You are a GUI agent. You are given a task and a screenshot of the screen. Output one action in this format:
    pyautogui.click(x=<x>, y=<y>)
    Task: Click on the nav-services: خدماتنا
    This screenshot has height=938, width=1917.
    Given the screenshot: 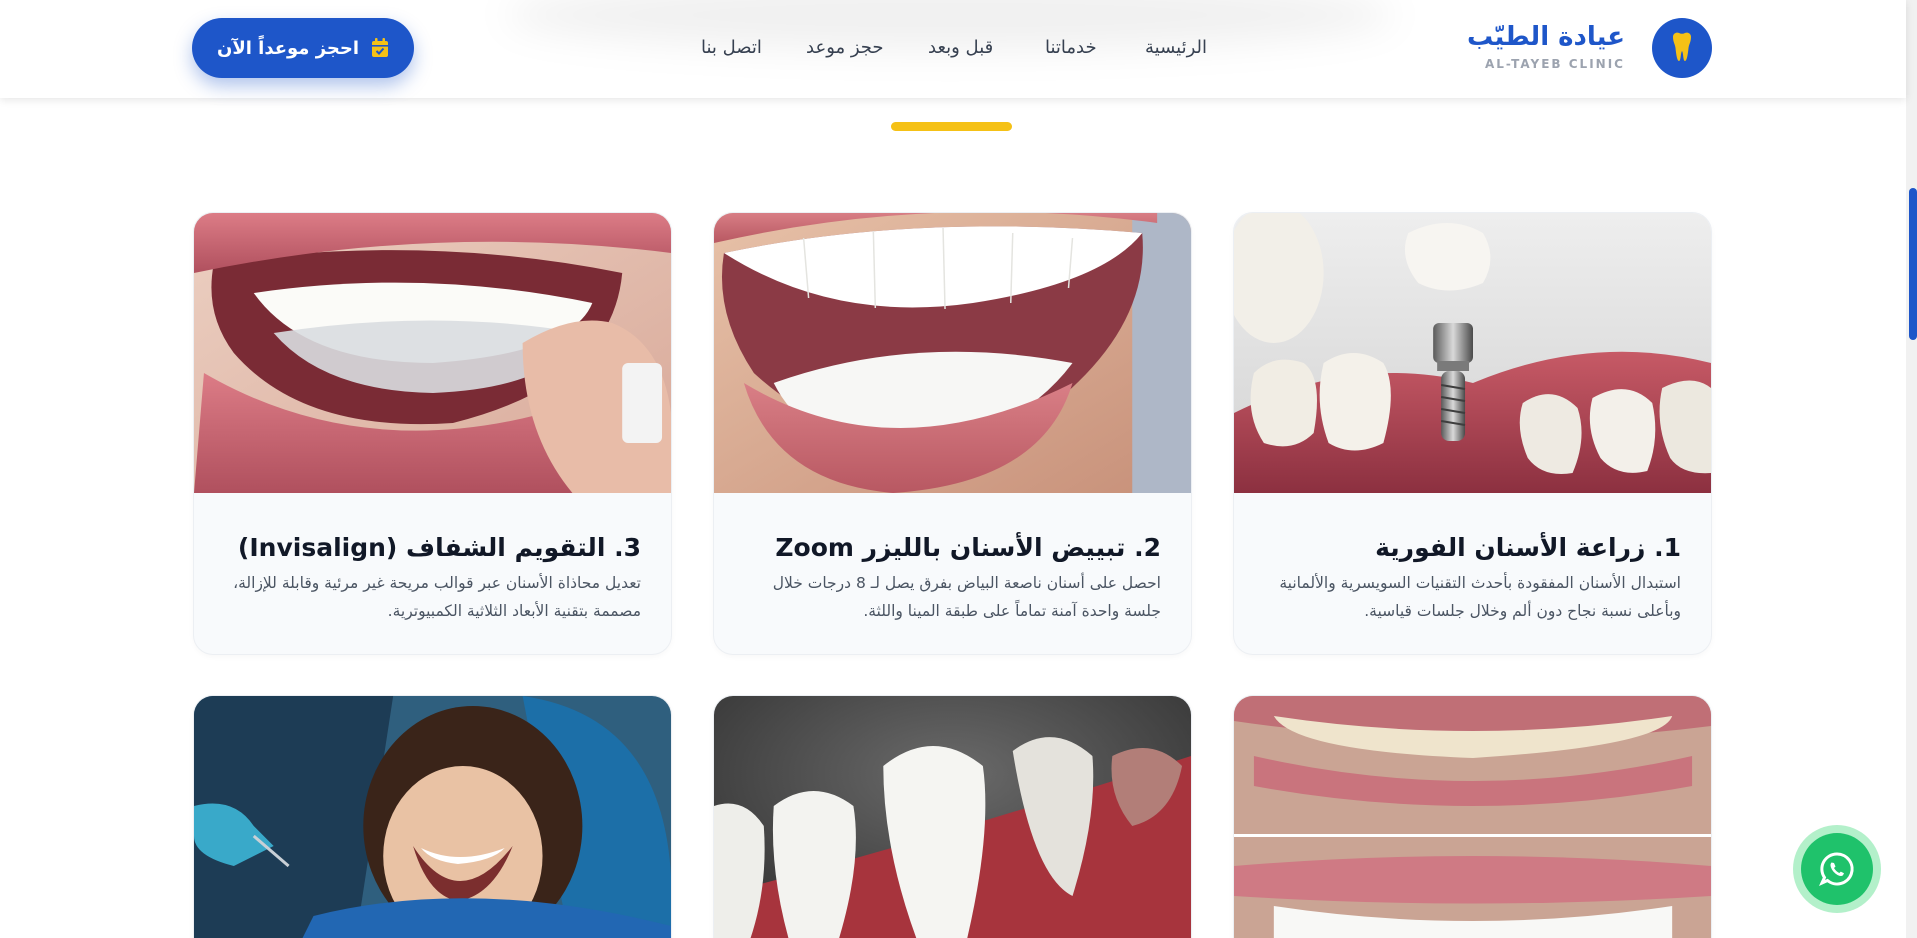 What is the action you would take?
    pyautogui.click(x=1071, y=47)
    